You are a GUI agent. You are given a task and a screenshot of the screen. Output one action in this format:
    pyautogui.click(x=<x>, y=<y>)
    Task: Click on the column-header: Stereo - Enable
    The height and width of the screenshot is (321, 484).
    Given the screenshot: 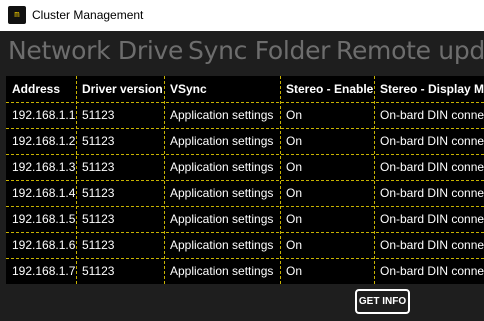 What is the action you would take?
    pyautogui.click(x=327, y=89)
    